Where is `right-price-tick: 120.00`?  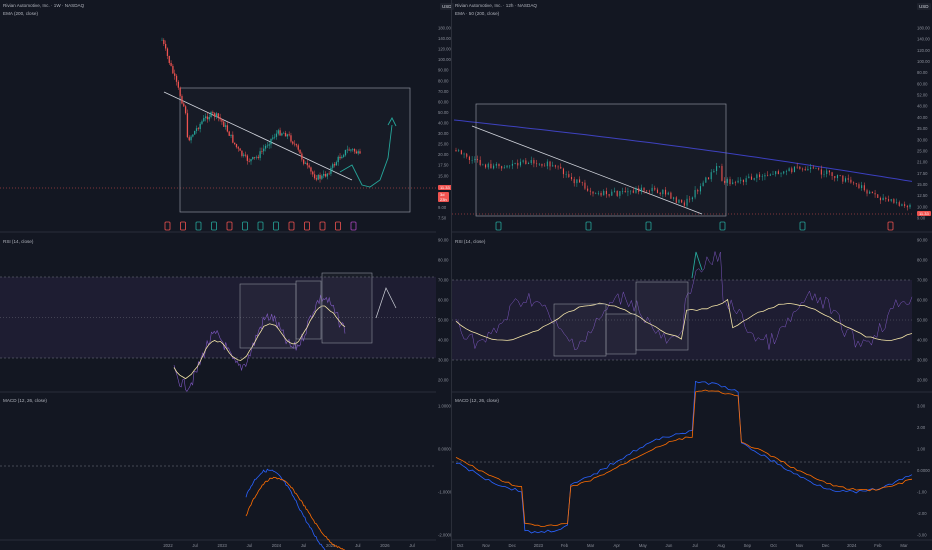
right-price-tick: 120.00 is located at coordinates (923, 50).